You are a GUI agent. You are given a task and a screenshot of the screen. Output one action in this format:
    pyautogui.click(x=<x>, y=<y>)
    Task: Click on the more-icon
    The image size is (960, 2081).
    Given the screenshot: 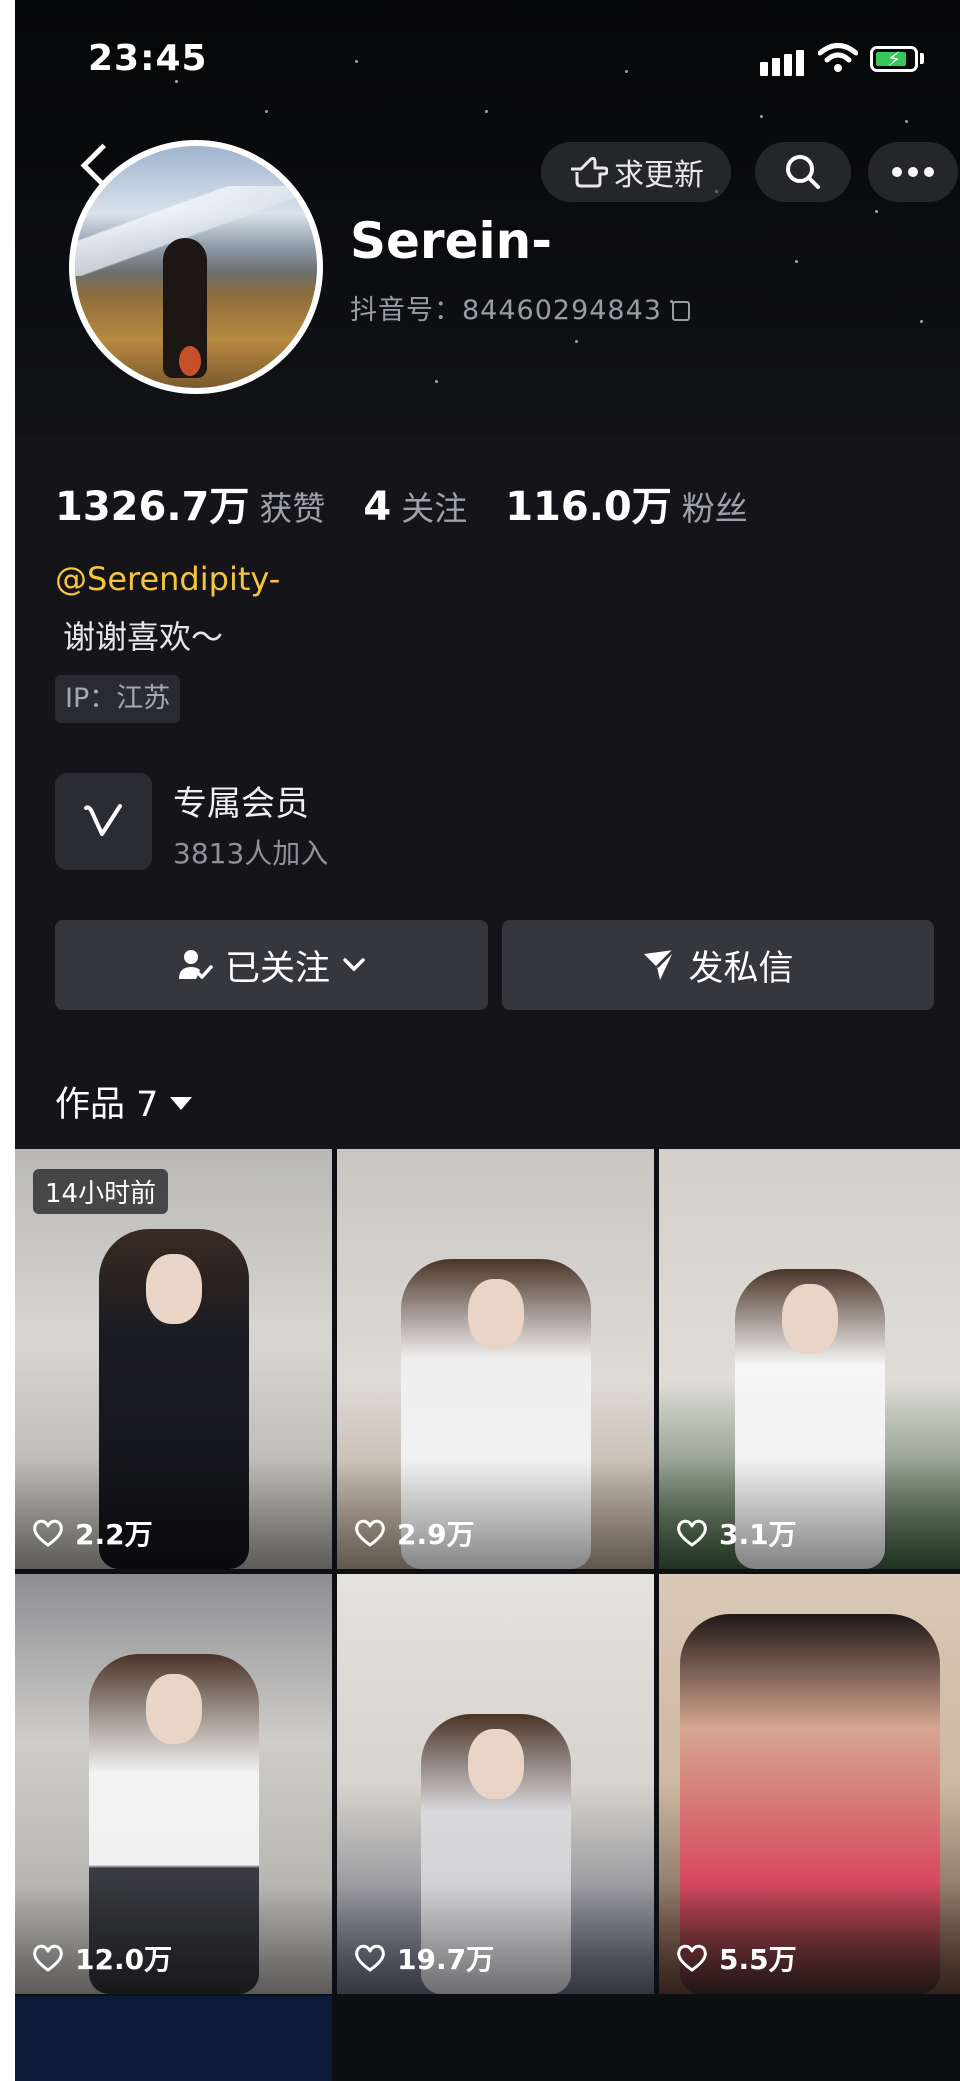 What is the action you would take?
    pyautogui.click(x=913, y=172)
    